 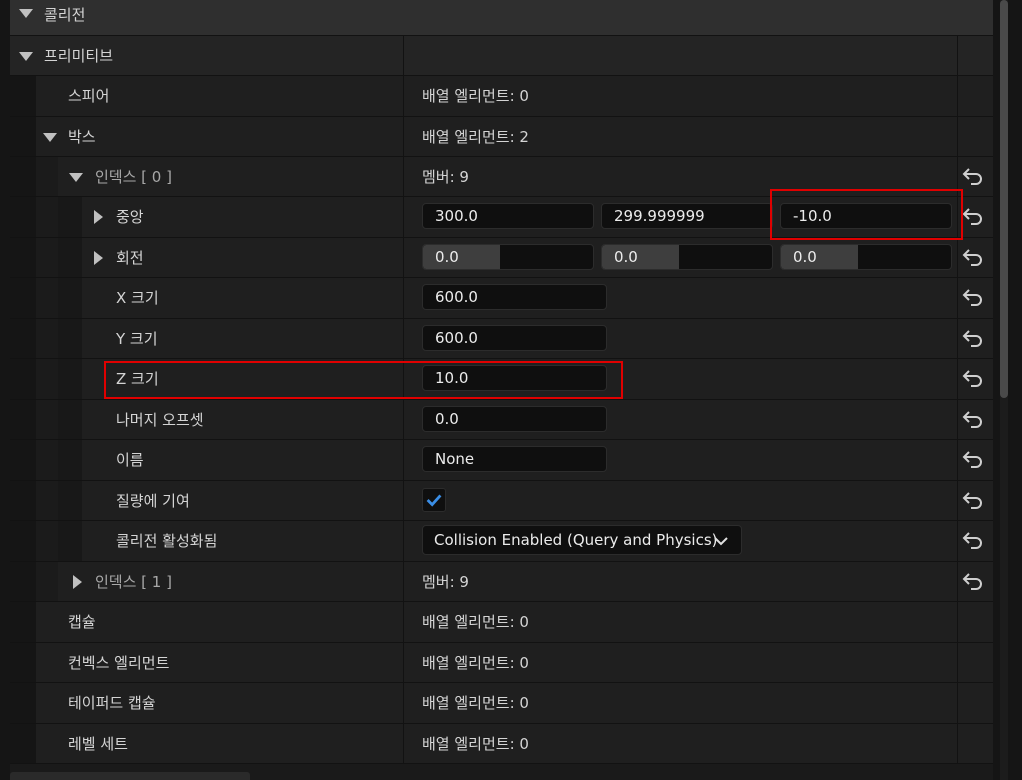 I want to click on row-tapered-capsule: 테이퍼드 캡슐 배열 엘리먼트: 0, so click(x=501, y=703).